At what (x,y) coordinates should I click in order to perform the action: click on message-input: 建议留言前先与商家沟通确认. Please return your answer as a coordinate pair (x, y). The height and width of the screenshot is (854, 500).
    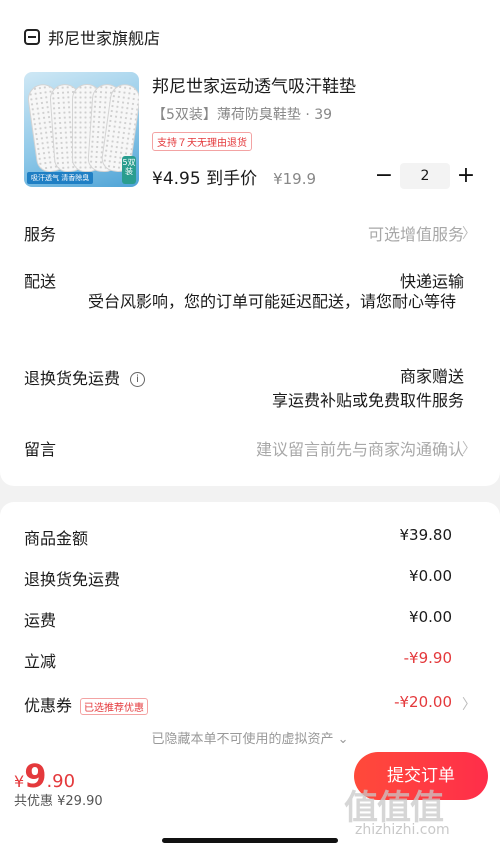
    Looking at the image, I should click on (360, 448).